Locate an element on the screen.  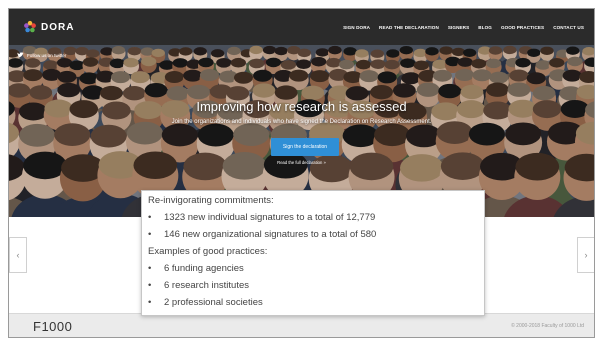
dora-flower-icon is located at coordinates (30, 26).